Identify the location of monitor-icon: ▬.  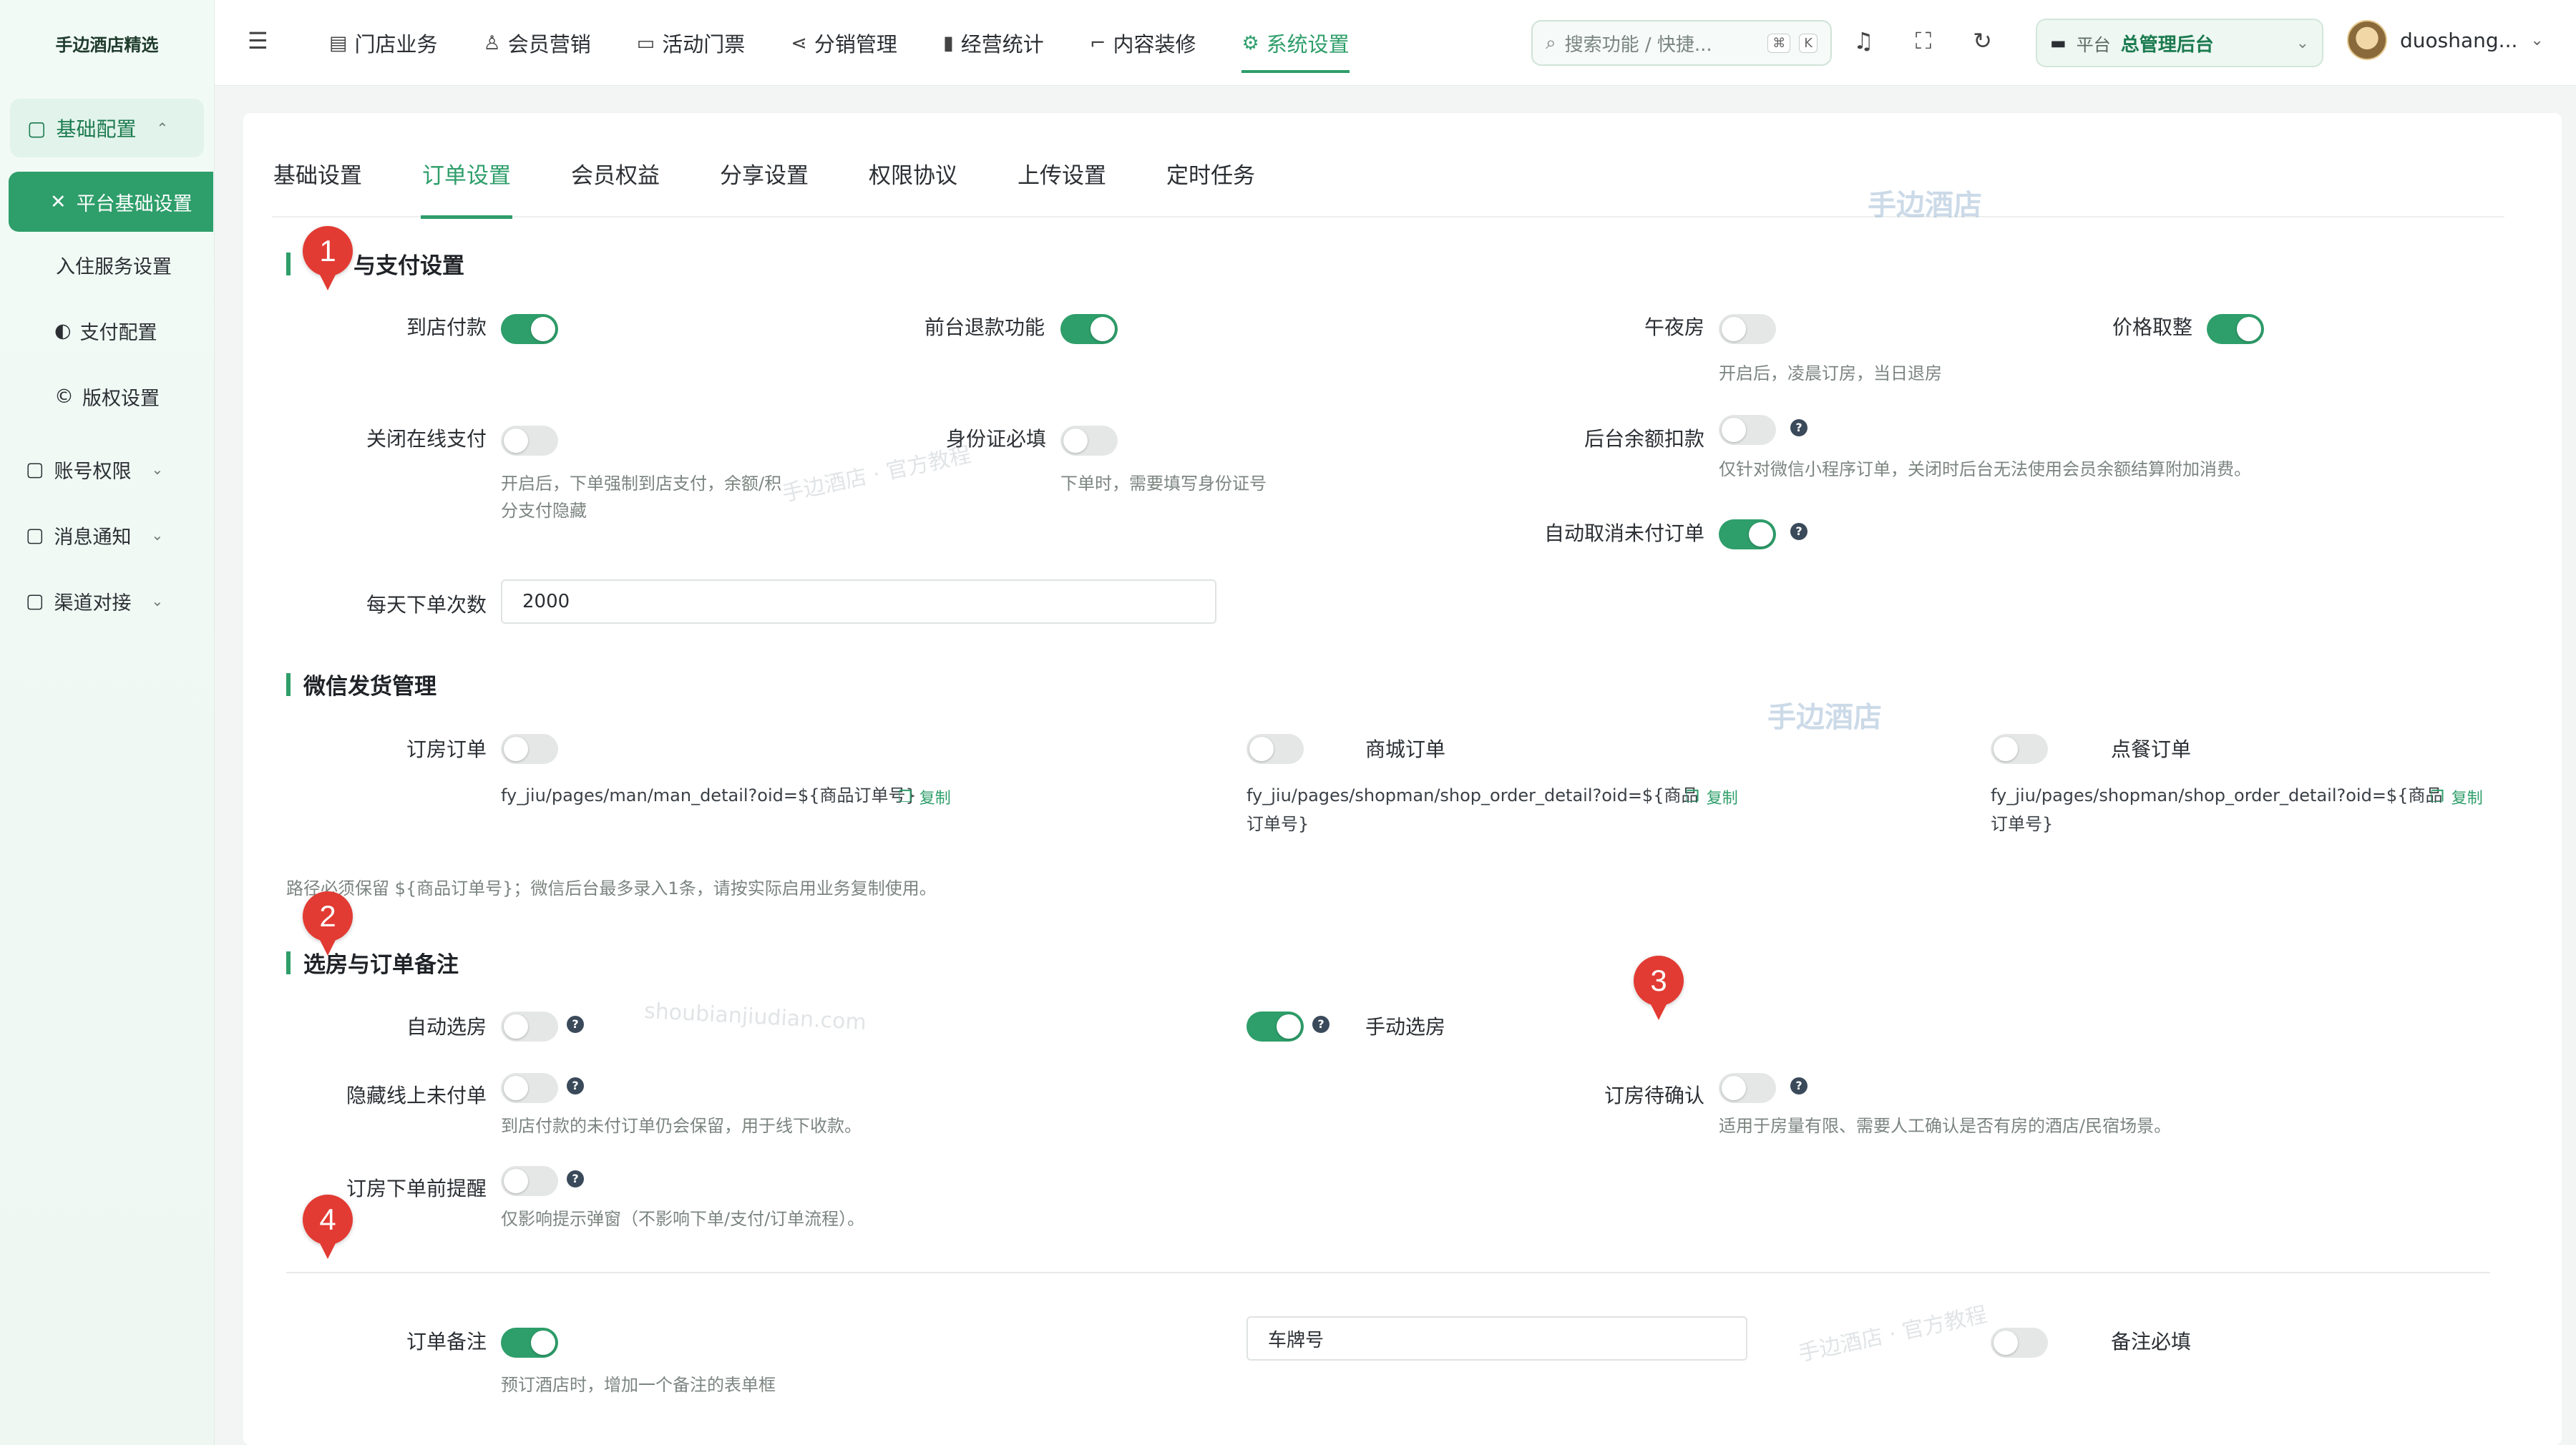
(2058, 43).